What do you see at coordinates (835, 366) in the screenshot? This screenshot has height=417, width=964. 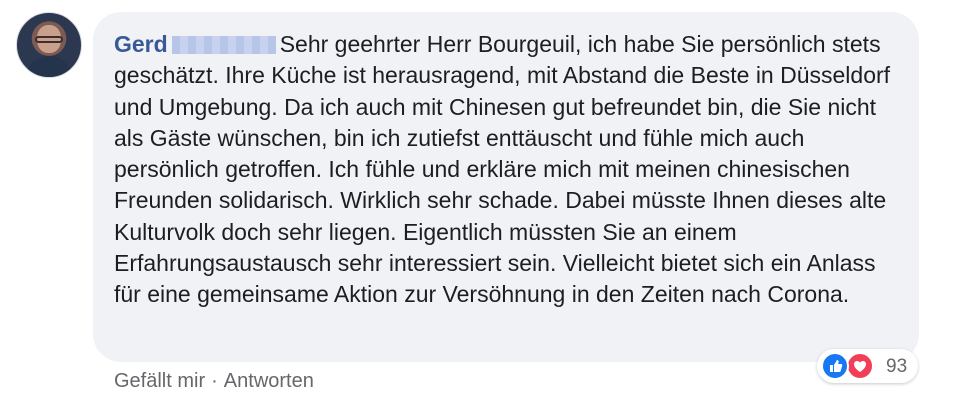 I see `like-icon` at bounding box center [835, 366].